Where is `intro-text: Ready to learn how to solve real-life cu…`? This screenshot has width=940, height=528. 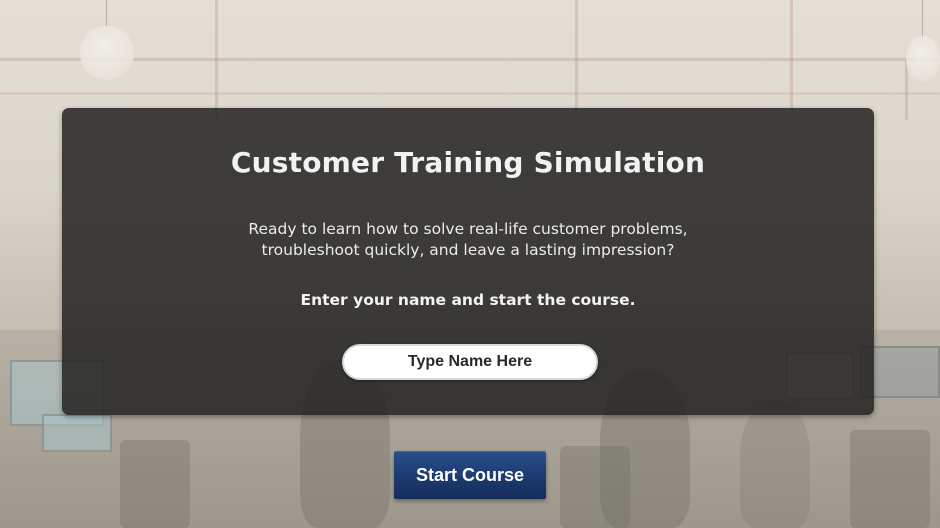 intro-text: Ready to learn how to solve real-life cu… is located at coordinates (468, 240).